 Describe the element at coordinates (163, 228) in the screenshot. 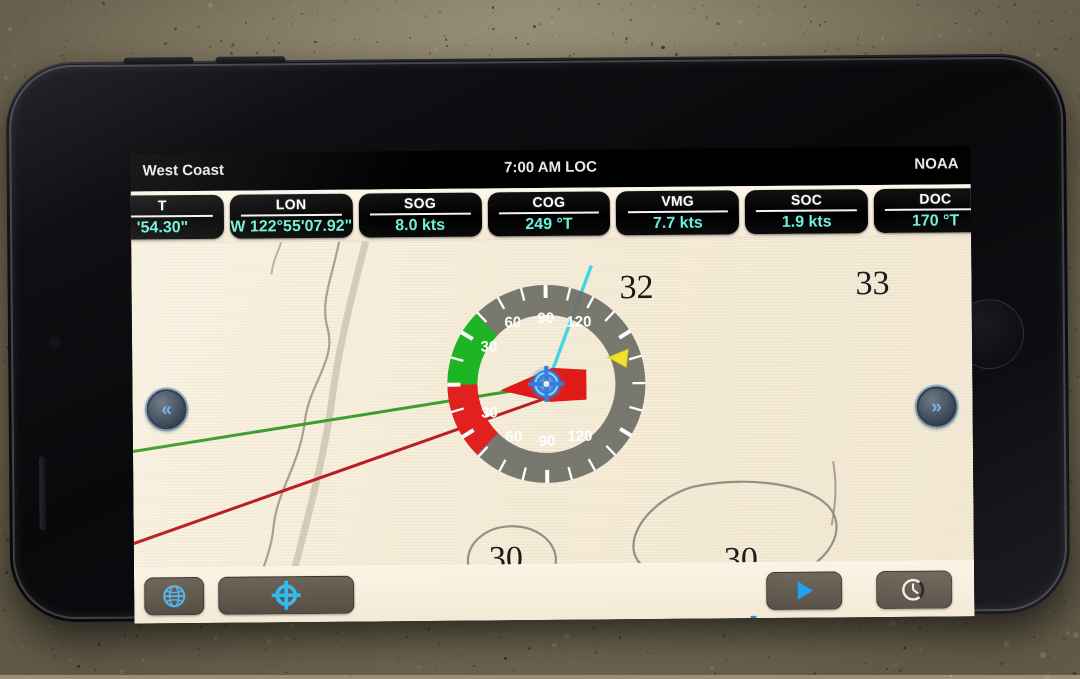

I see `data-field-lat-value: '54.30"` at that location.